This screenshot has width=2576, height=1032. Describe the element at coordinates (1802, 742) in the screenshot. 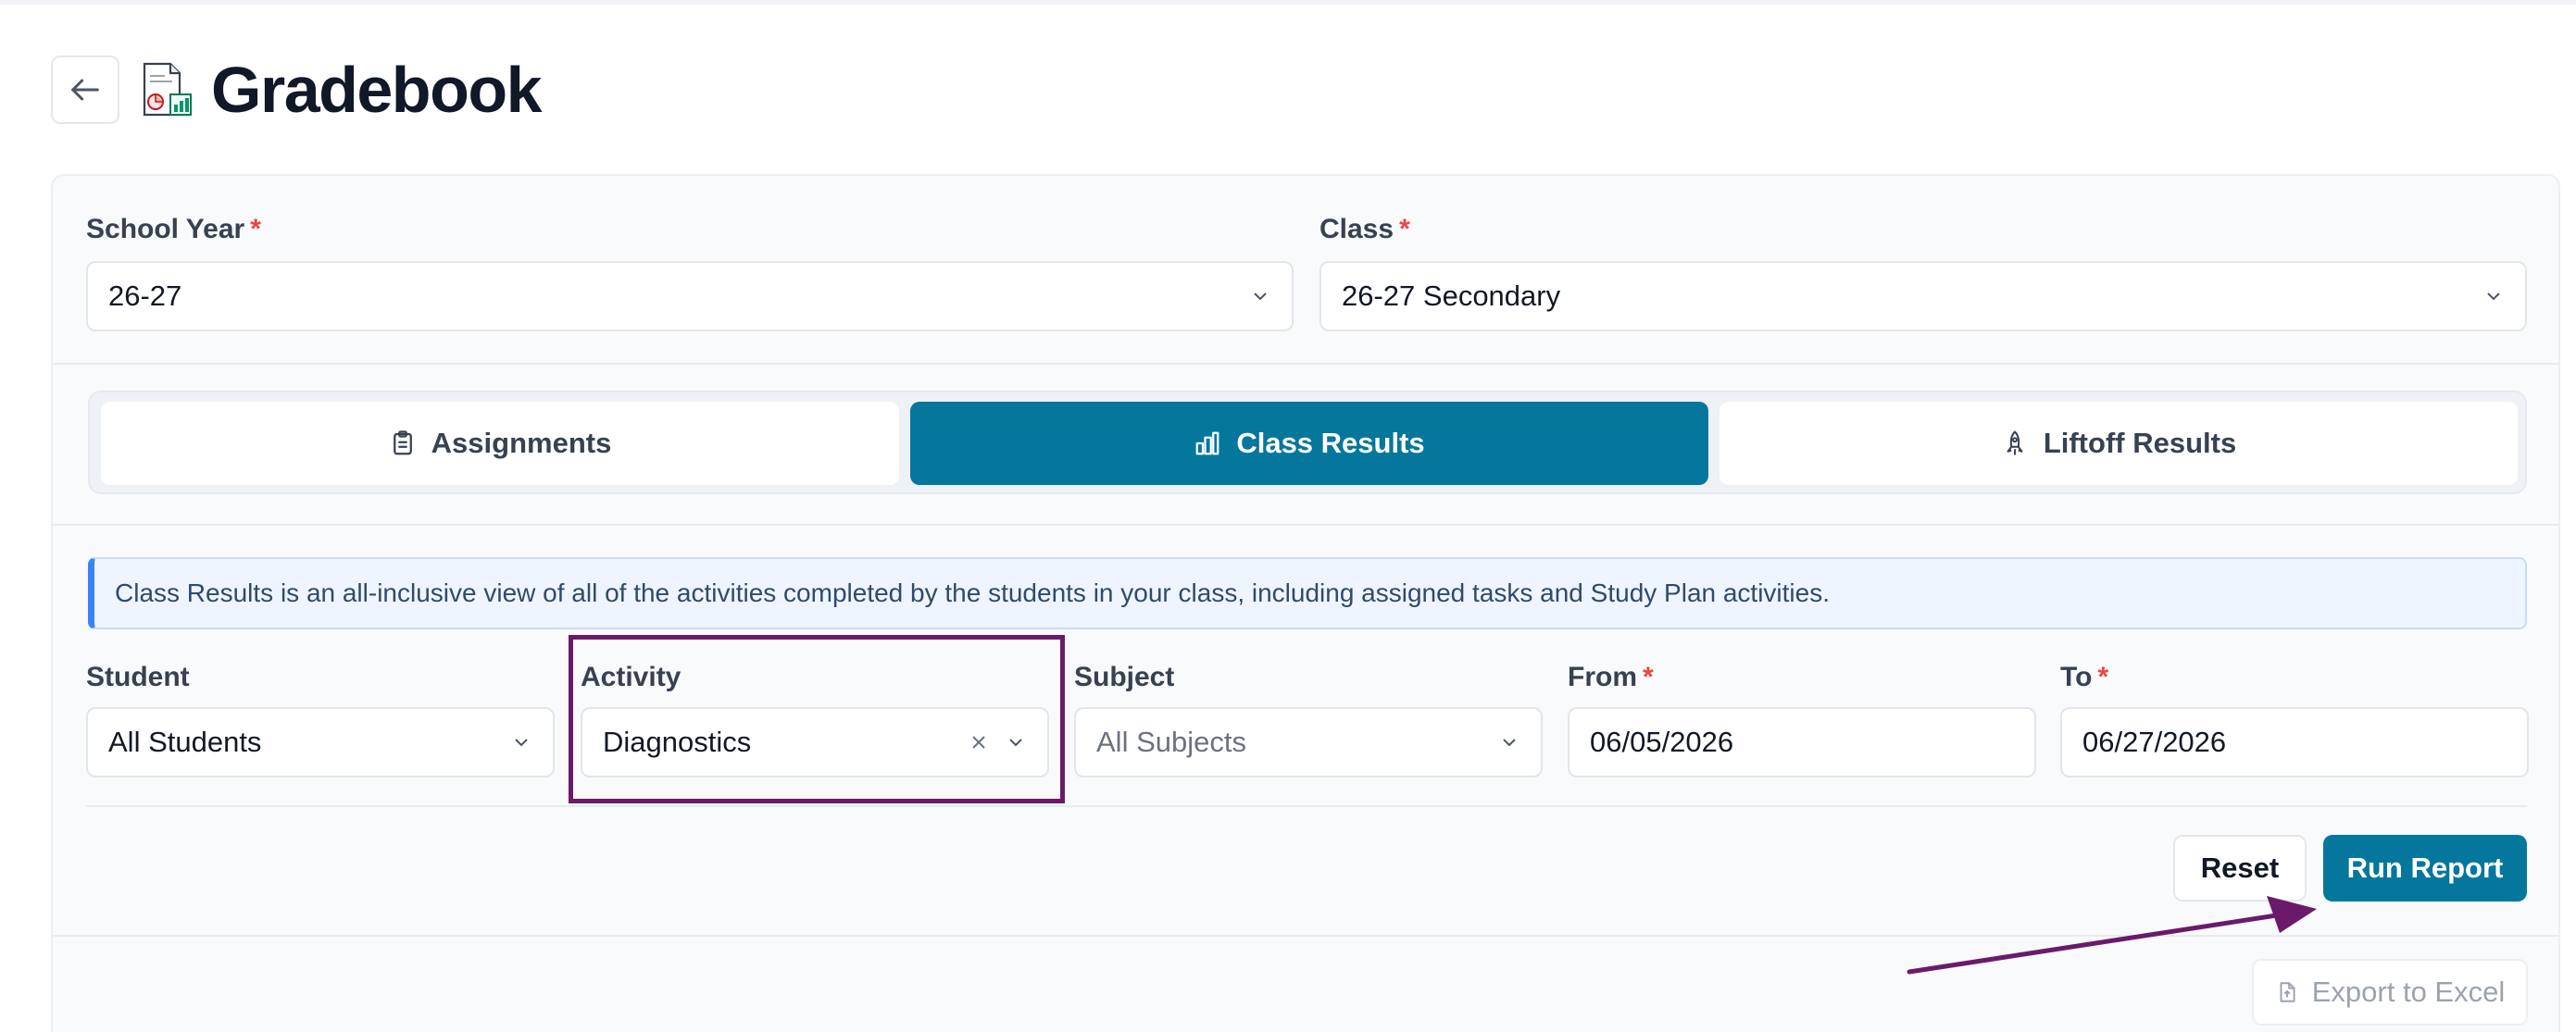

I see `from-date-input: 06/05/2026` at that location.